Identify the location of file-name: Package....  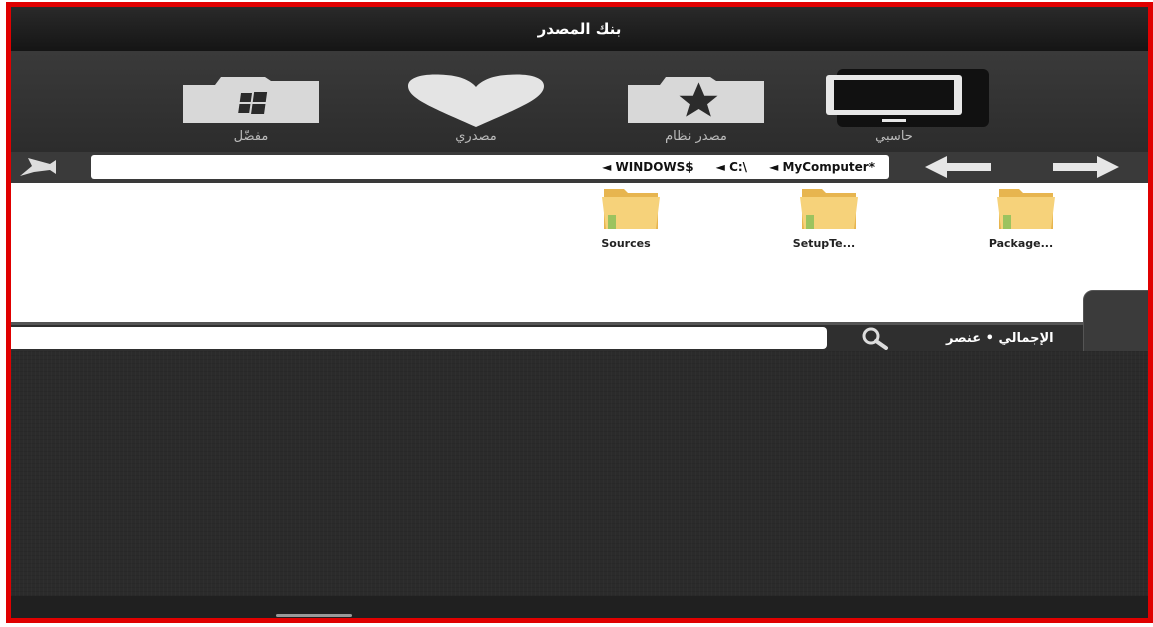
(1021, 243).